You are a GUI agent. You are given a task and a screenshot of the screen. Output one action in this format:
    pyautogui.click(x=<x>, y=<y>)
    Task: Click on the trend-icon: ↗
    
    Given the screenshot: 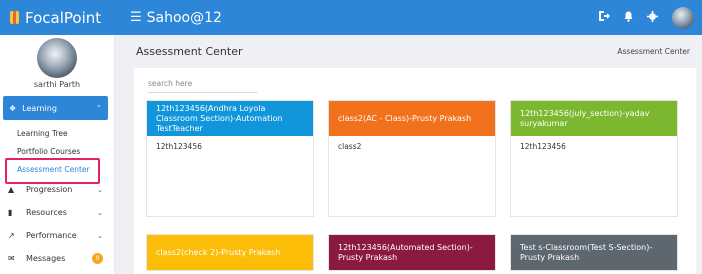 What is the action you would take?
    pyautogui.click(x=11, y=235)
    